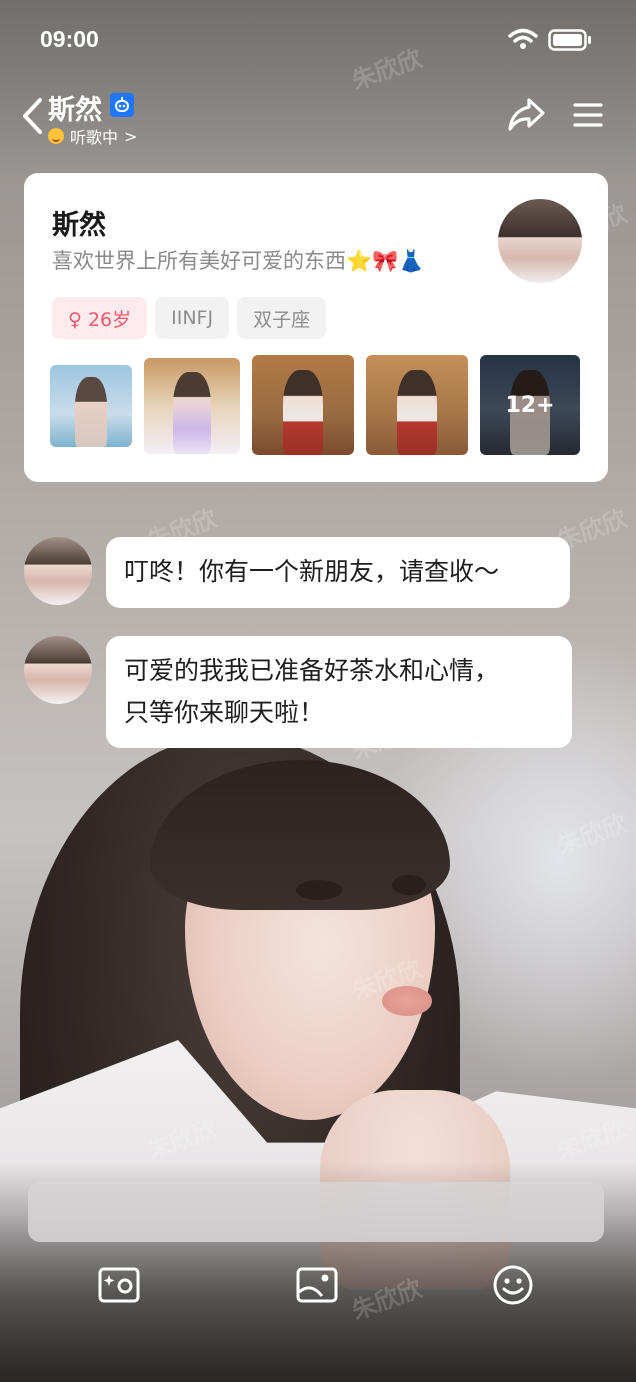 The width and height of the screenshot is (636, 1382). What do you see at coordinates (312, 670) in the screenshot?
I see `message-text: 可爱的我我已准备好茶水和心情，` at bounding box center [312, 670].